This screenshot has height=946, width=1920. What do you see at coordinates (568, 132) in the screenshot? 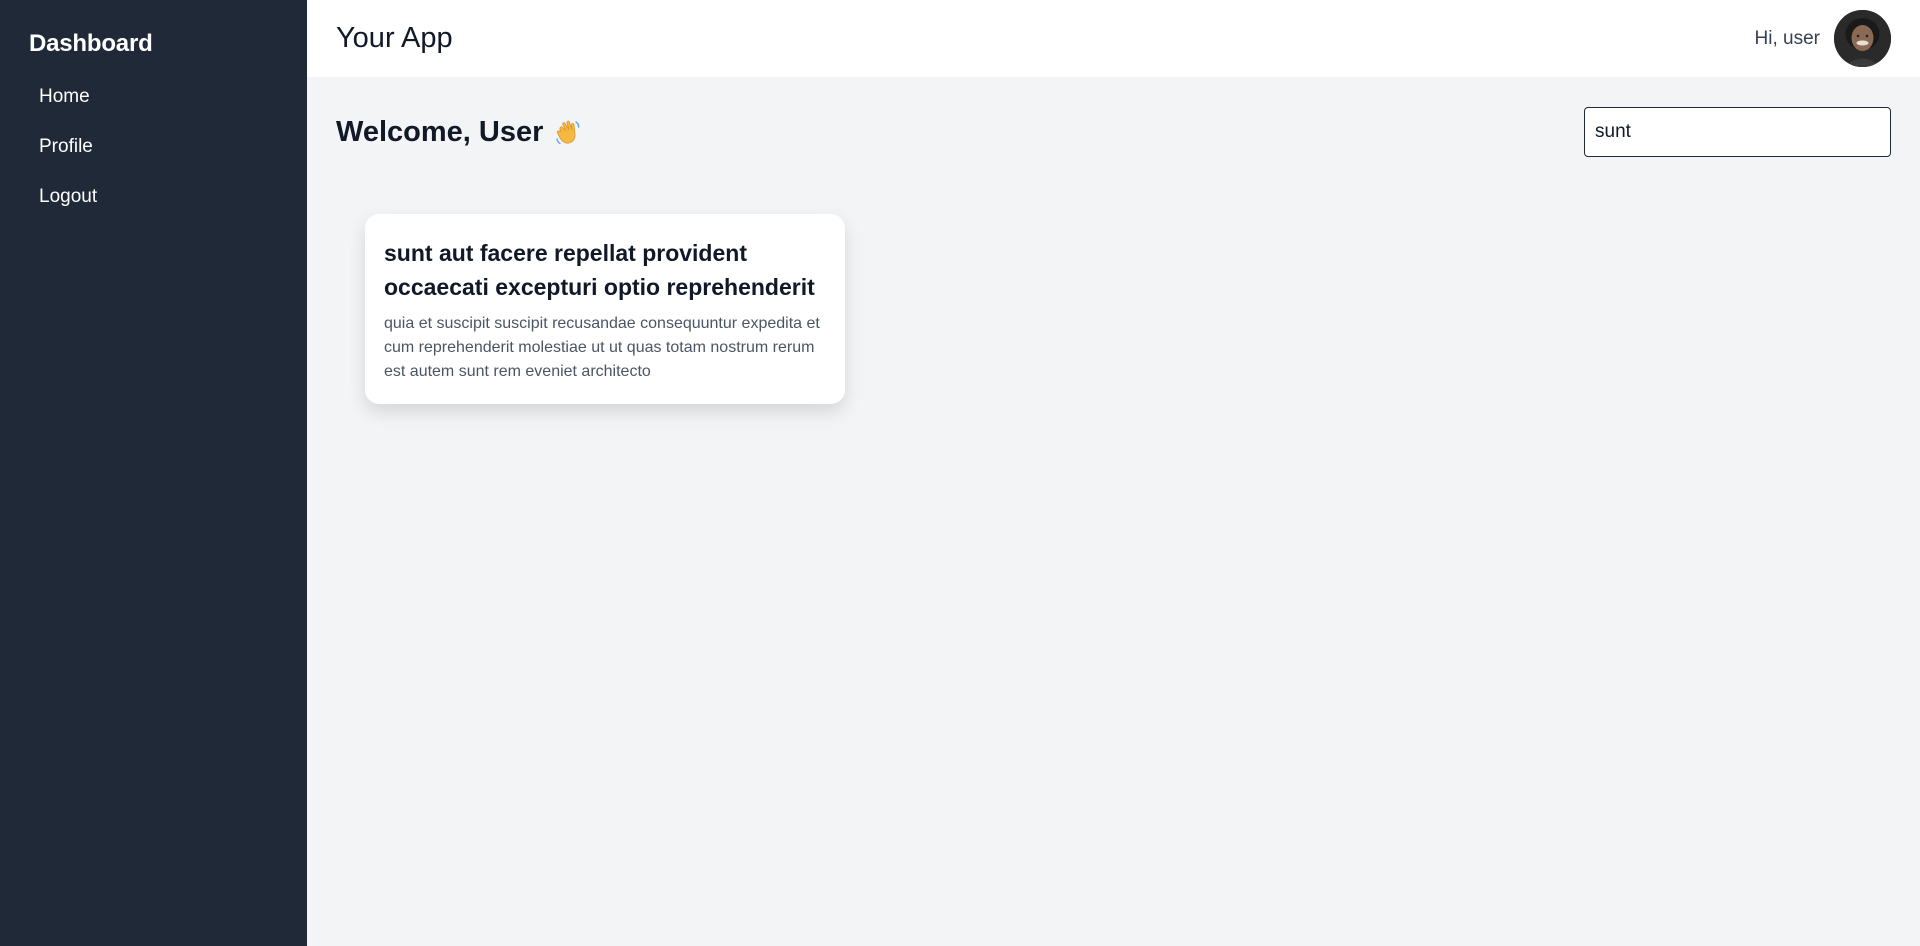
I see `waving-hand-icon` at bounding box center [568, 132].